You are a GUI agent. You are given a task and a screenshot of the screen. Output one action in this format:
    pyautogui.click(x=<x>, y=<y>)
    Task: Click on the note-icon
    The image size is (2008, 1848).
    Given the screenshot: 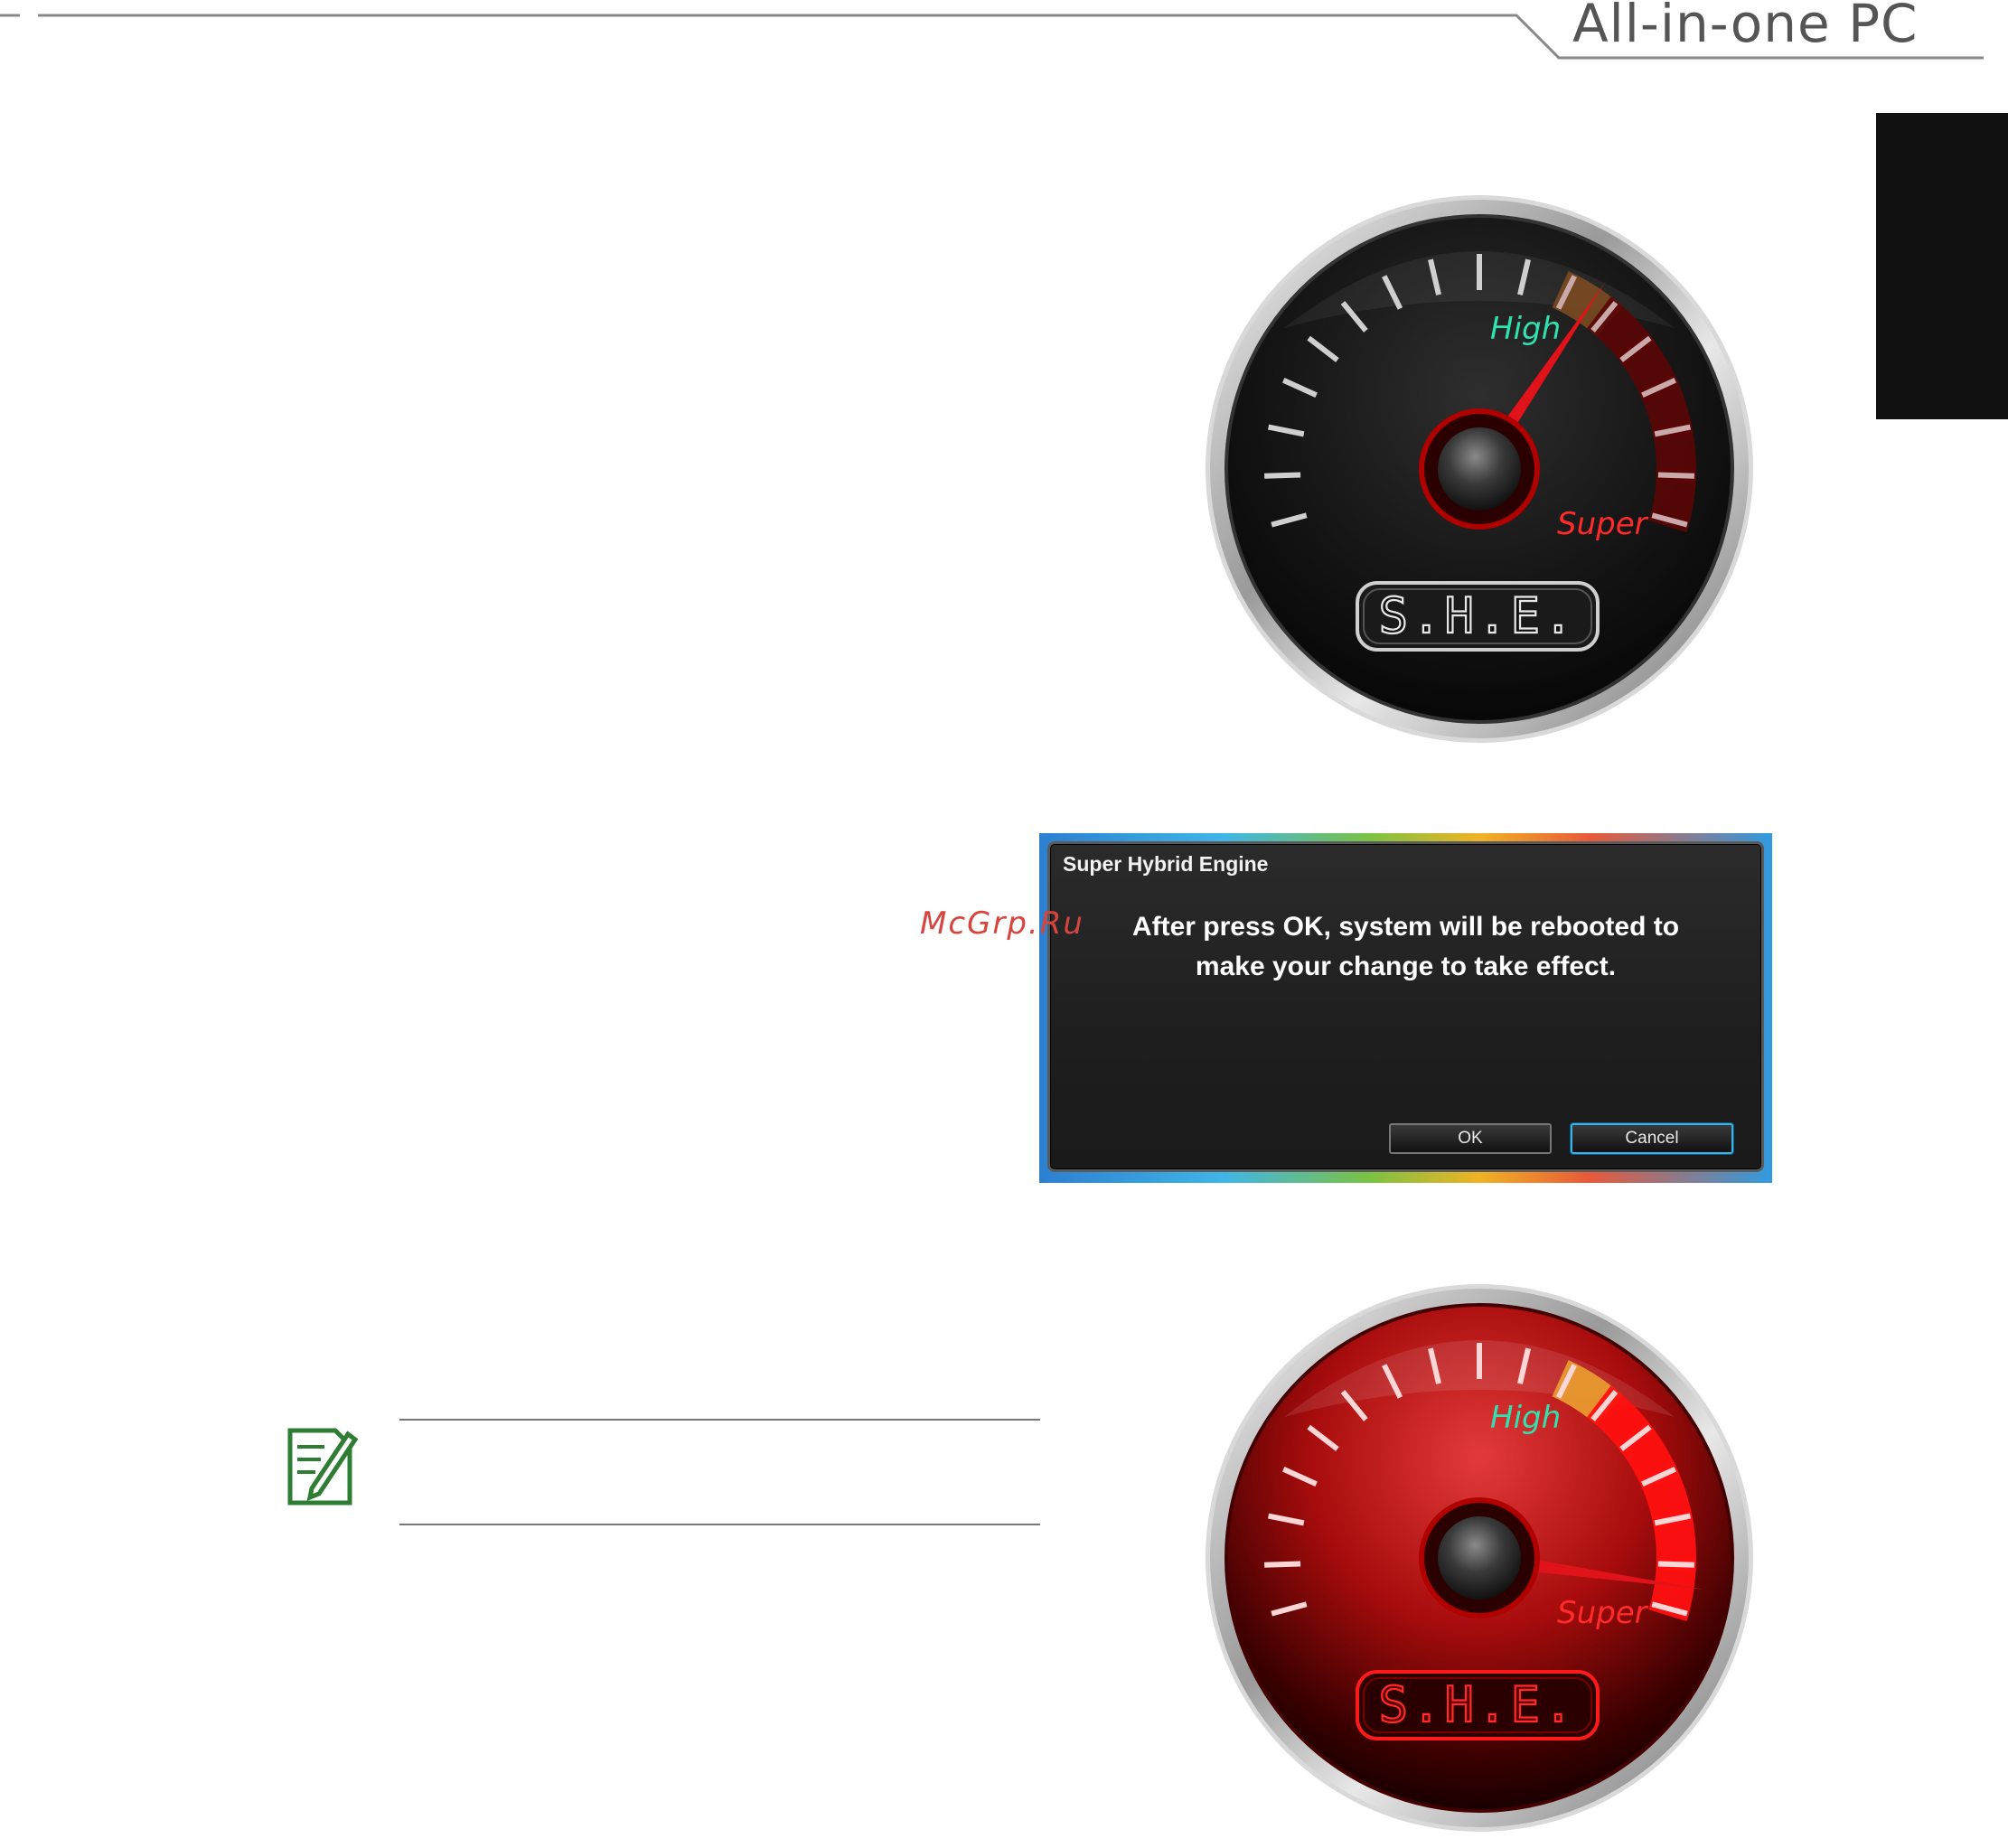 What is the action you would take?
    pyautogui.click(x=323, y=1467)
    